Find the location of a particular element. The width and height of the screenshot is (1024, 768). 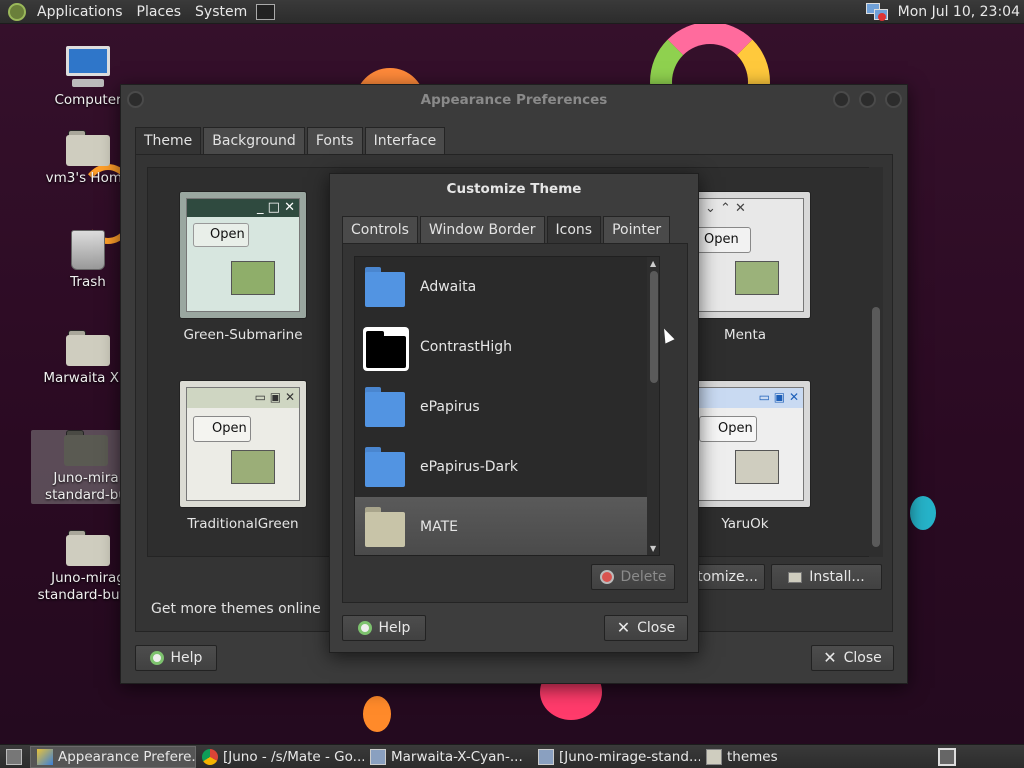

list-item: Adwaita is located at coordinates (507, 287).